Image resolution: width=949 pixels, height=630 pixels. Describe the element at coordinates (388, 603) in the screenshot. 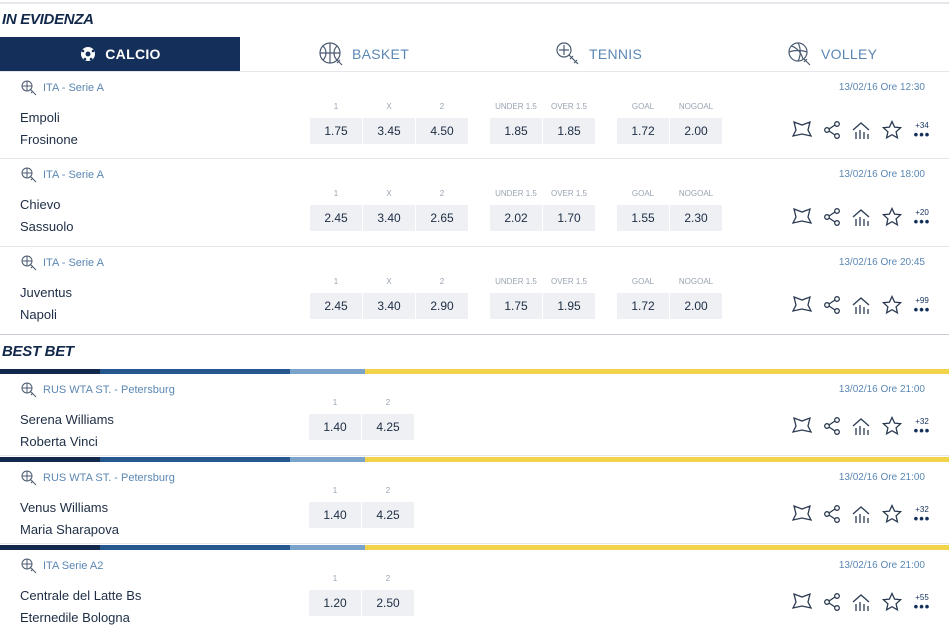

I see `odds-button: 2.50` at that location.